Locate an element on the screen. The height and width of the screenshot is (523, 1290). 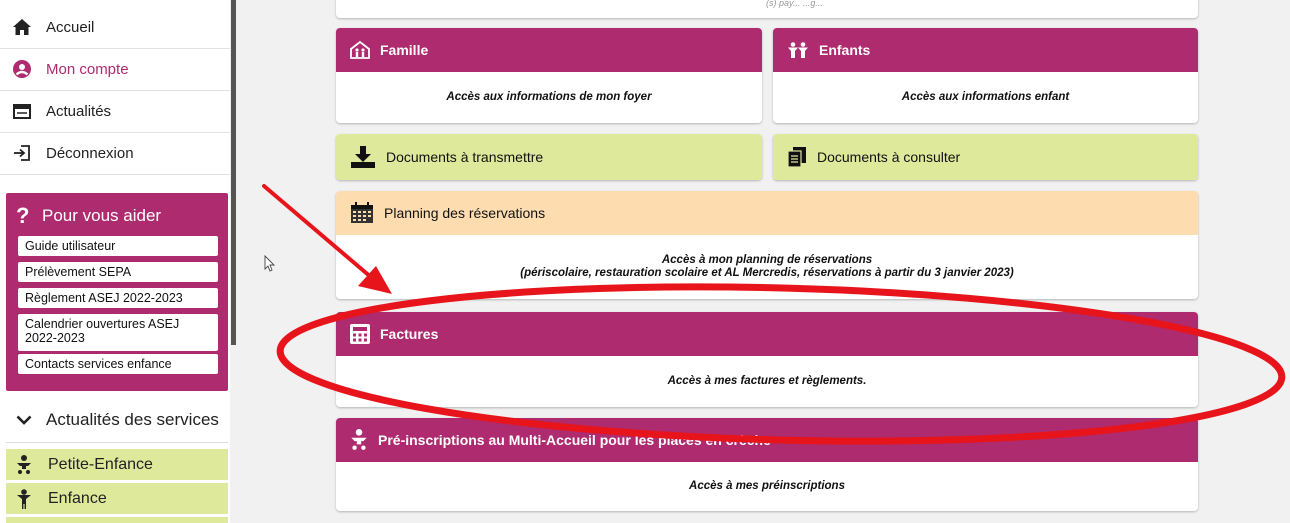
help-link-contacts: Contacts services enfance is located at coordinates (118, 364).